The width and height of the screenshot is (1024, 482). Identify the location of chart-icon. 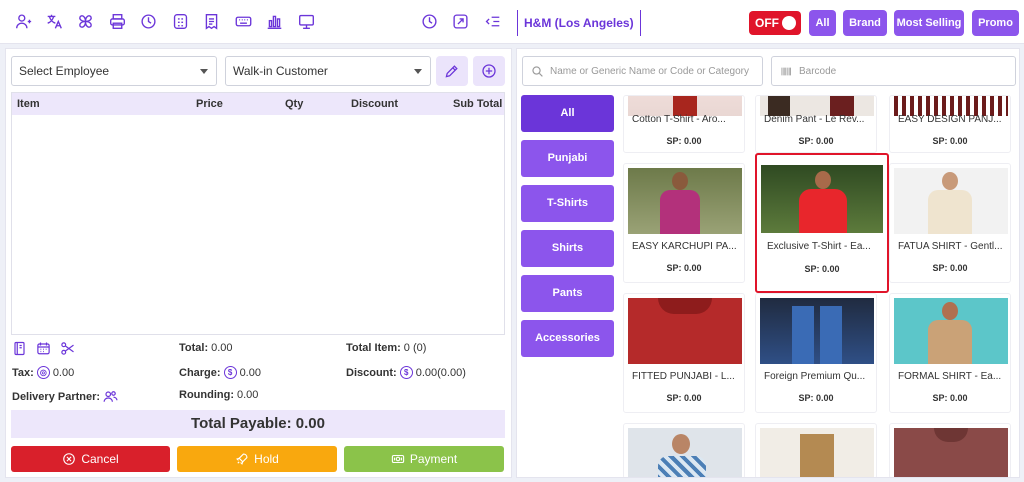
(274, 21).